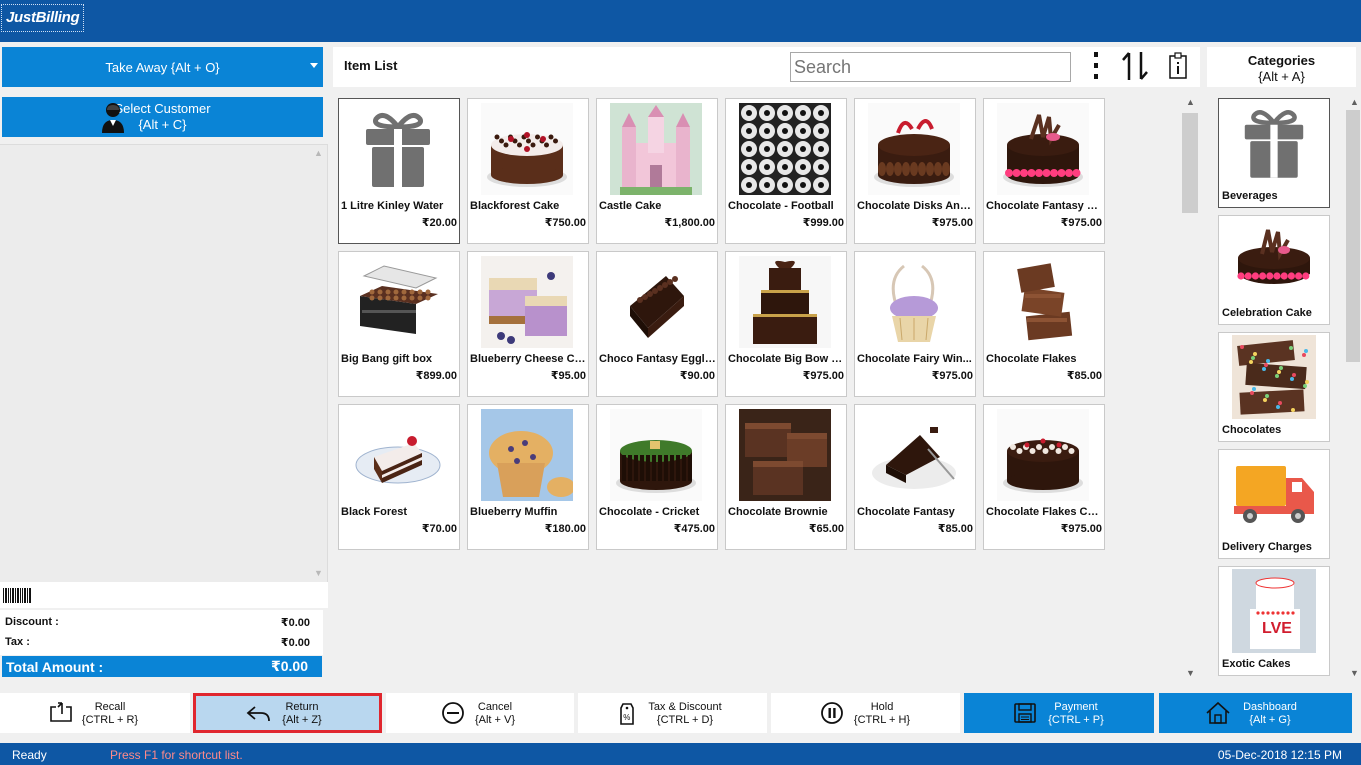 This screenshot has height=765, width=1361. Describe the element at coordinates (882, 714) in the screenshot. I see `action-label: Hold {CTRL + H}` at that location.